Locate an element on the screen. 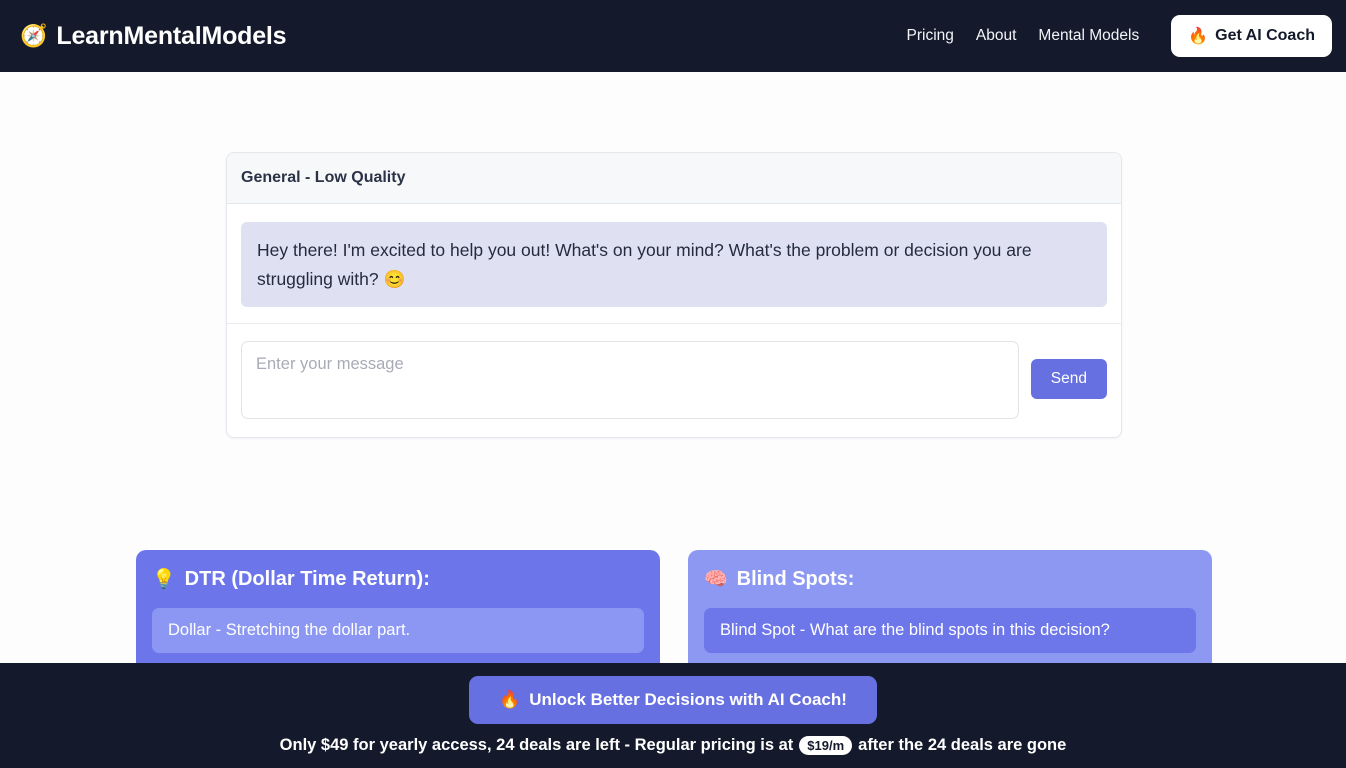 The height and width of the screenshot is (768, 1346). unlock-better-decisions-button: 🔥 Unlock Better Decisions with AI Coach! is located at coordinates (673, 700).